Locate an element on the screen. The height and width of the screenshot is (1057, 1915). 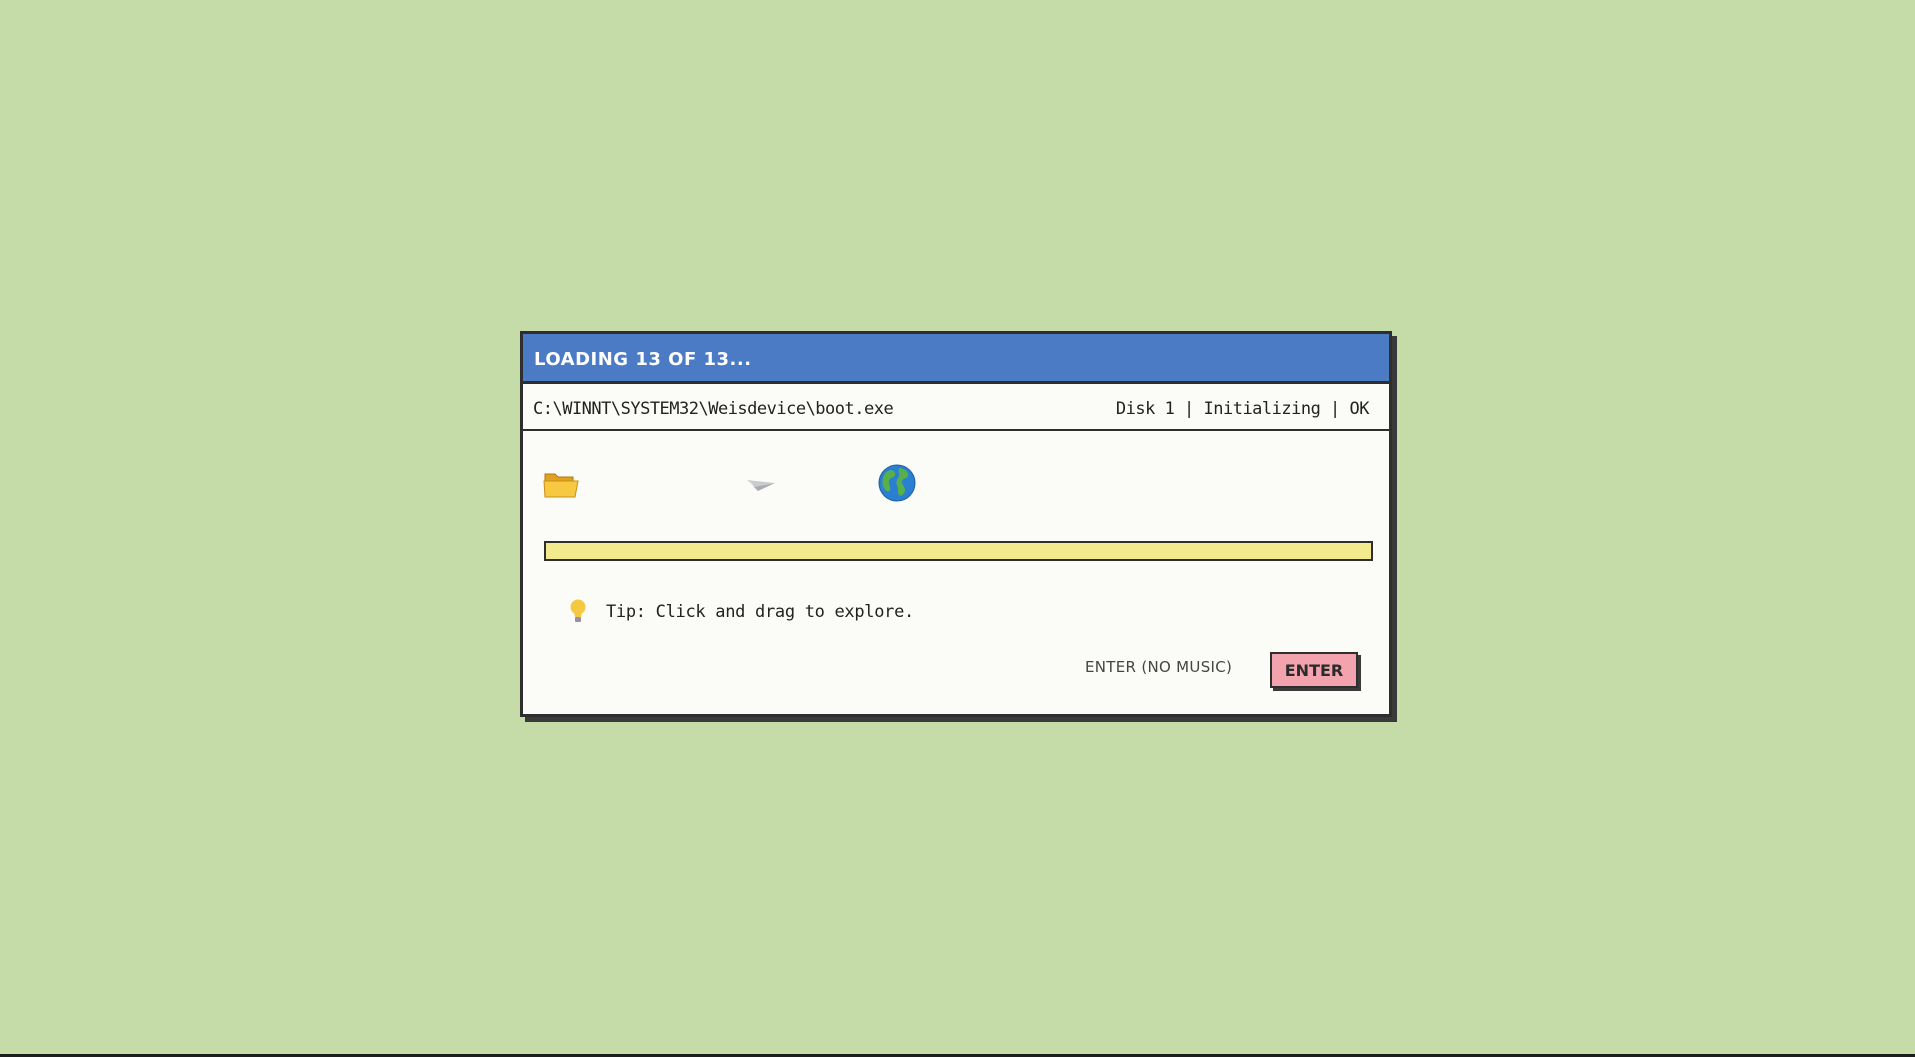
enter-button: ENTER is located at coordinates (1314, 670).